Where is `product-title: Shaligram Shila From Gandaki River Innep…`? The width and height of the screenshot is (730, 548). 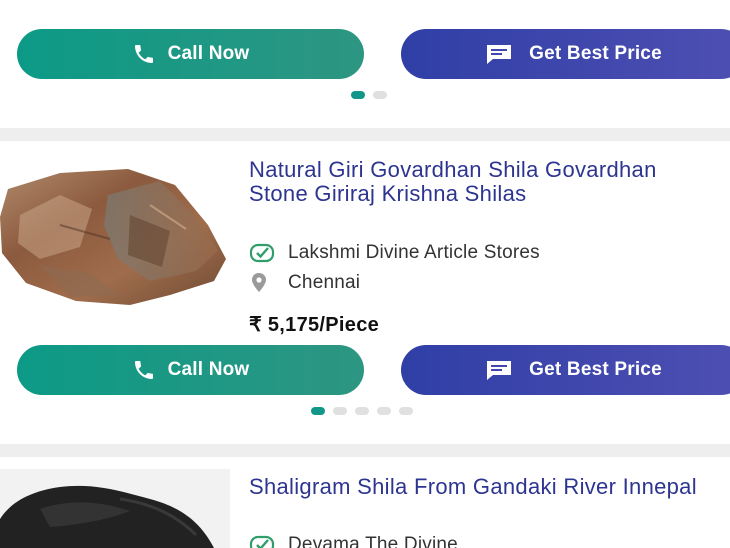 product-title: Shaligram Shila From Gandaki River Innep… is located at coordinates (484, 487).